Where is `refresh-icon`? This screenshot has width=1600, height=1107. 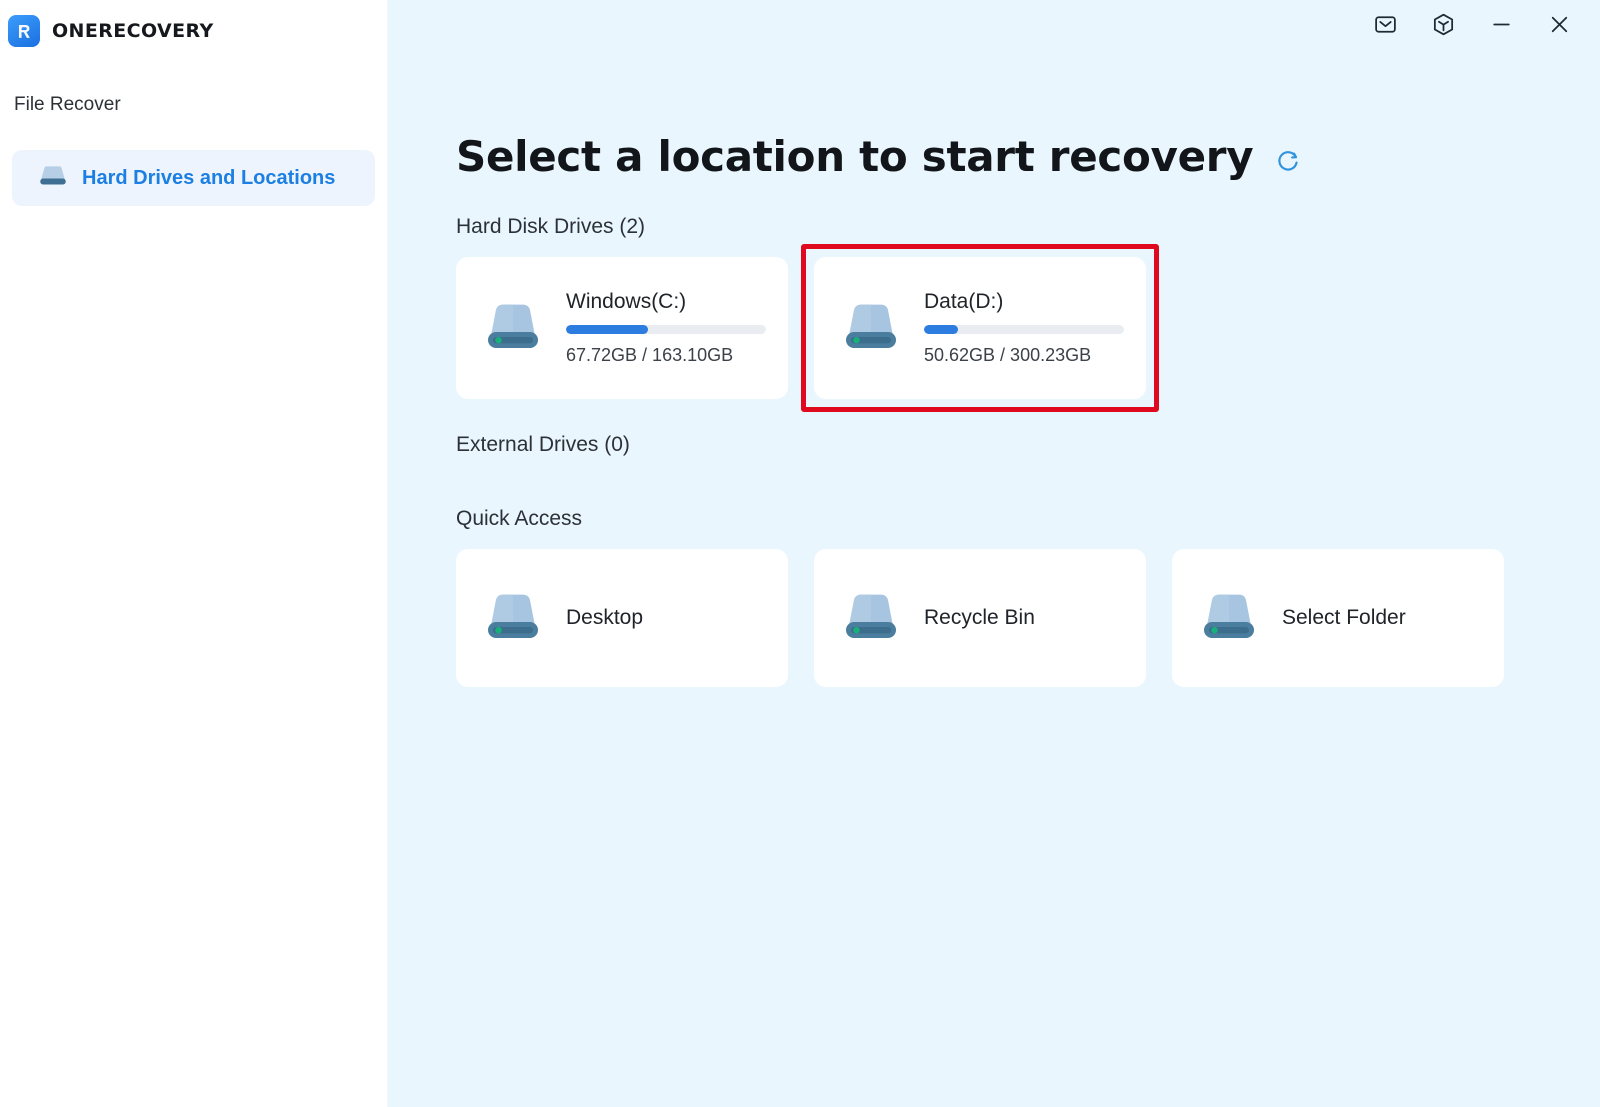
refresh-icon is located at coordinates (1288, 160).